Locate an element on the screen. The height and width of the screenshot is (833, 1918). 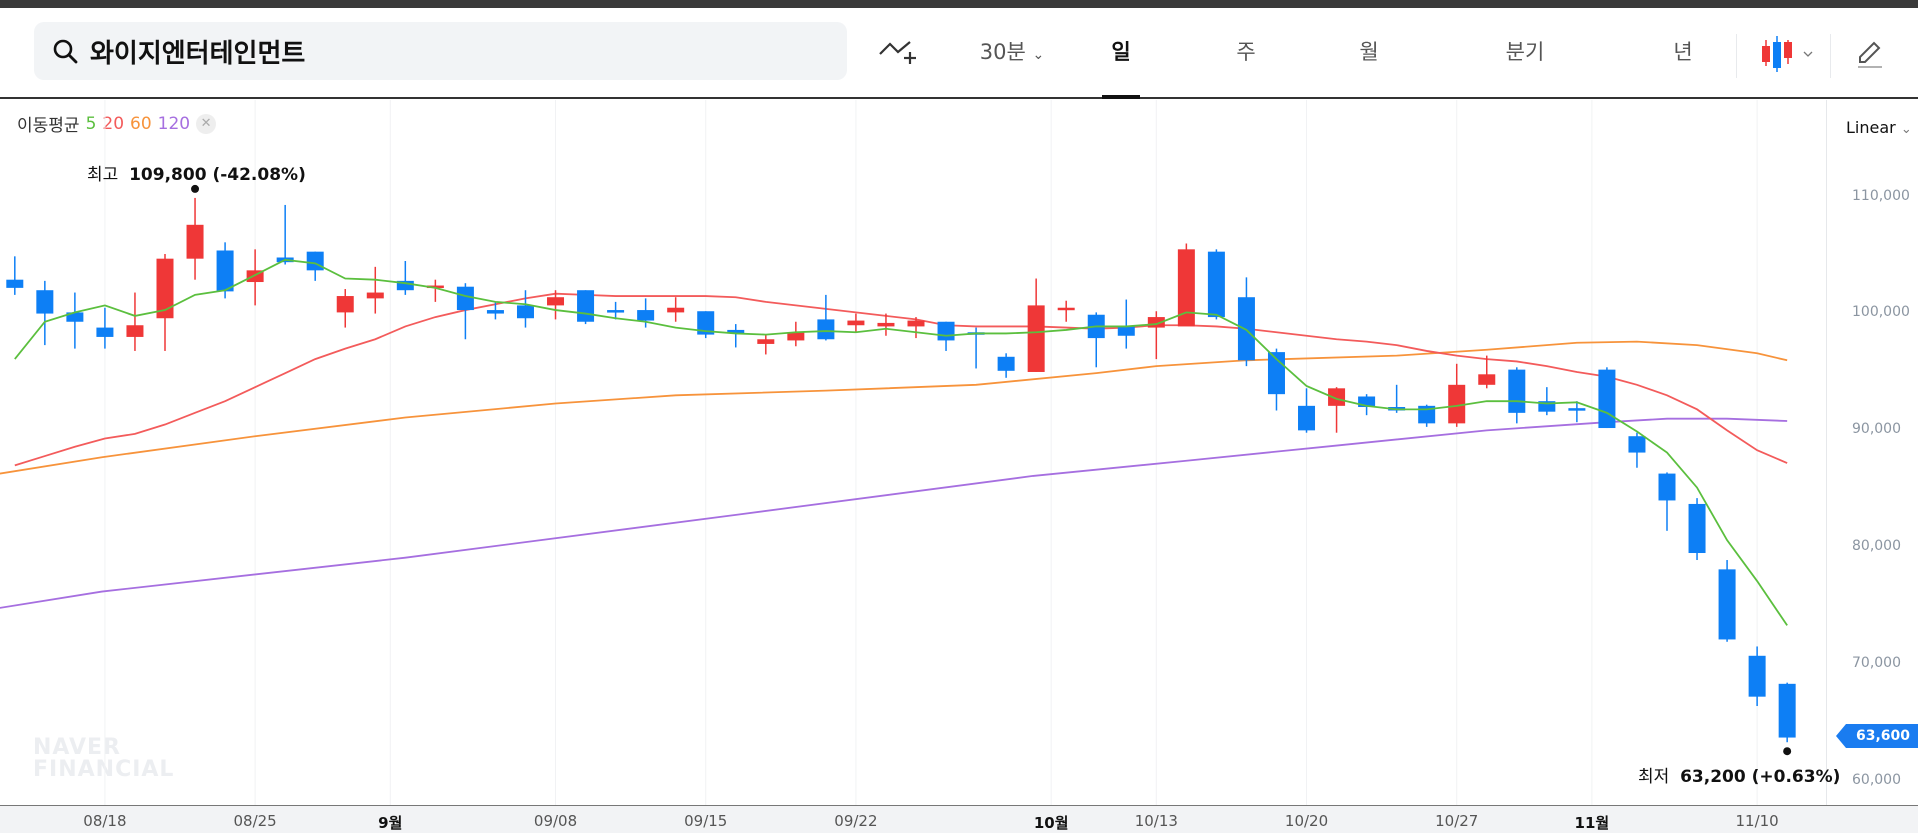
last-price-tag: 63,600 is located at coordinates (1877, 736).